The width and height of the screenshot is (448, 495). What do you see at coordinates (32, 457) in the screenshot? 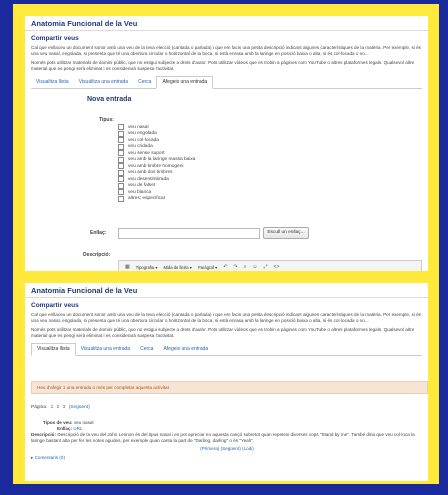
I see `expand-icon: ▸` at bounding box center [32, 457].